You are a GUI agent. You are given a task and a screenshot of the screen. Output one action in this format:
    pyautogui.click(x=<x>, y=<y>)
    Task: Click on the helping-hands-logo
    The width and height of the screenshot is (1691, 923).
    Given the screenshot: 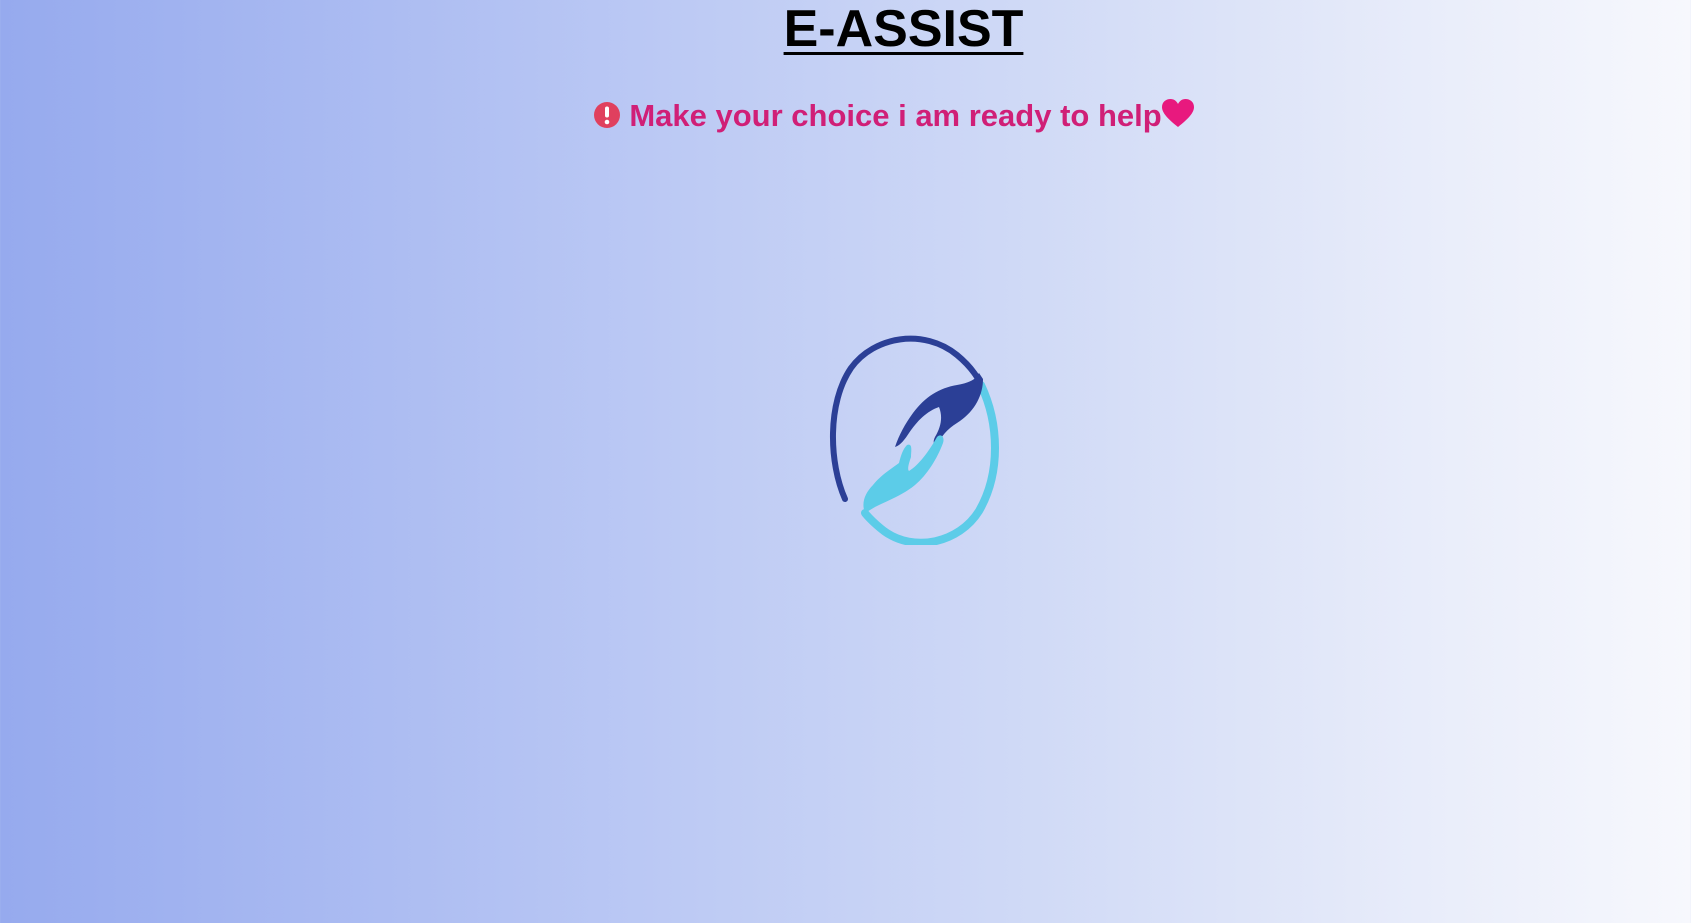 What is the action you would take?
    pyautogui.click(x=917, y=440)
    